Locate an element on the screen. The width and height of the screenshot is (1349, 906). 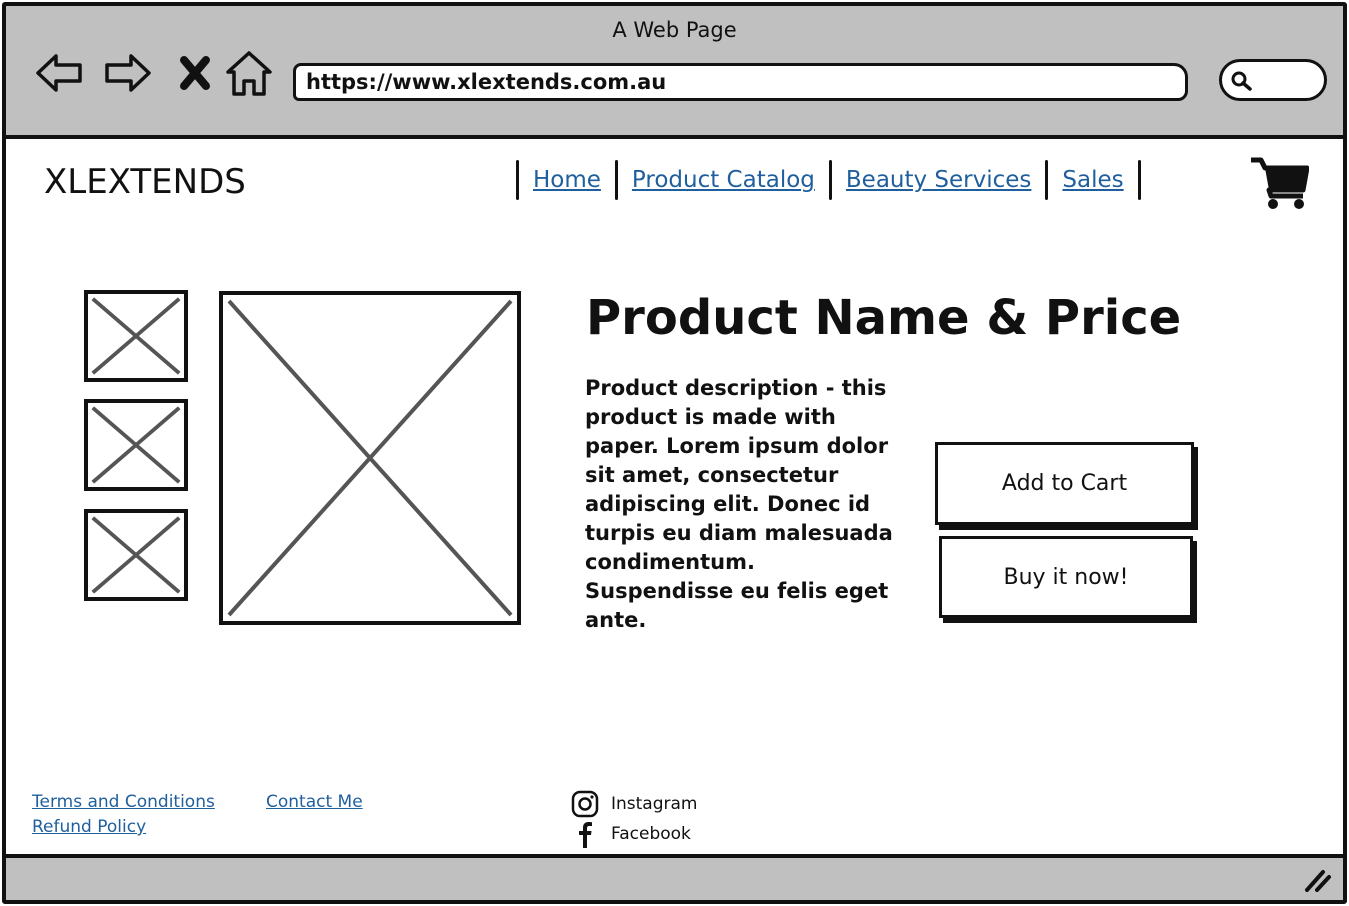
url-input: https://www.xlextends.com.au is located at coordinates (740, 82).